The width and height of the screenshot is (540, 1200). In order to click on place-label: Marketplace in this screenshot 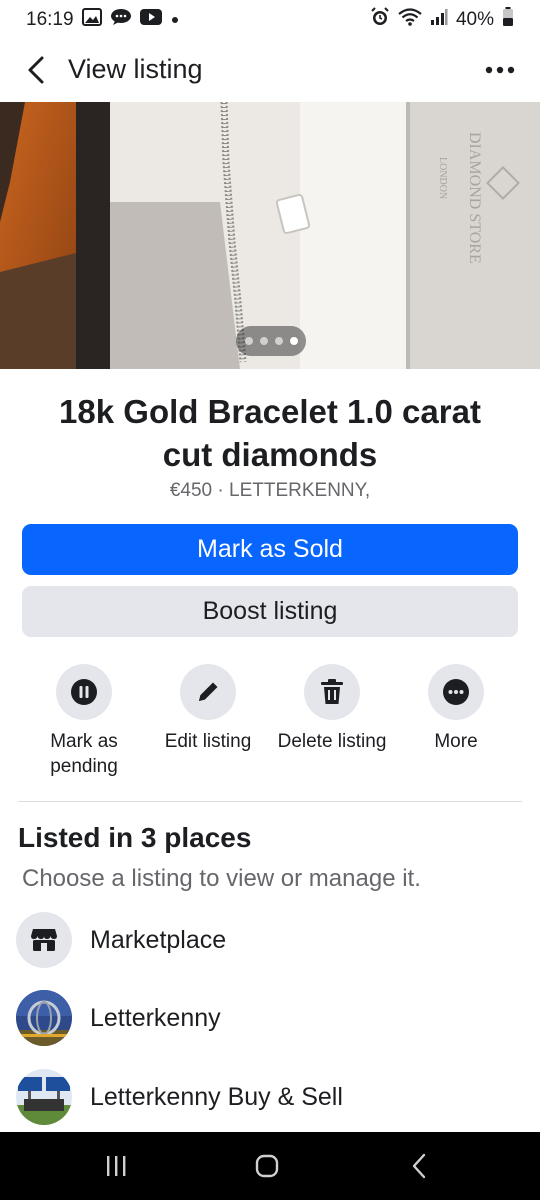, I will do `click(158, 939)`.